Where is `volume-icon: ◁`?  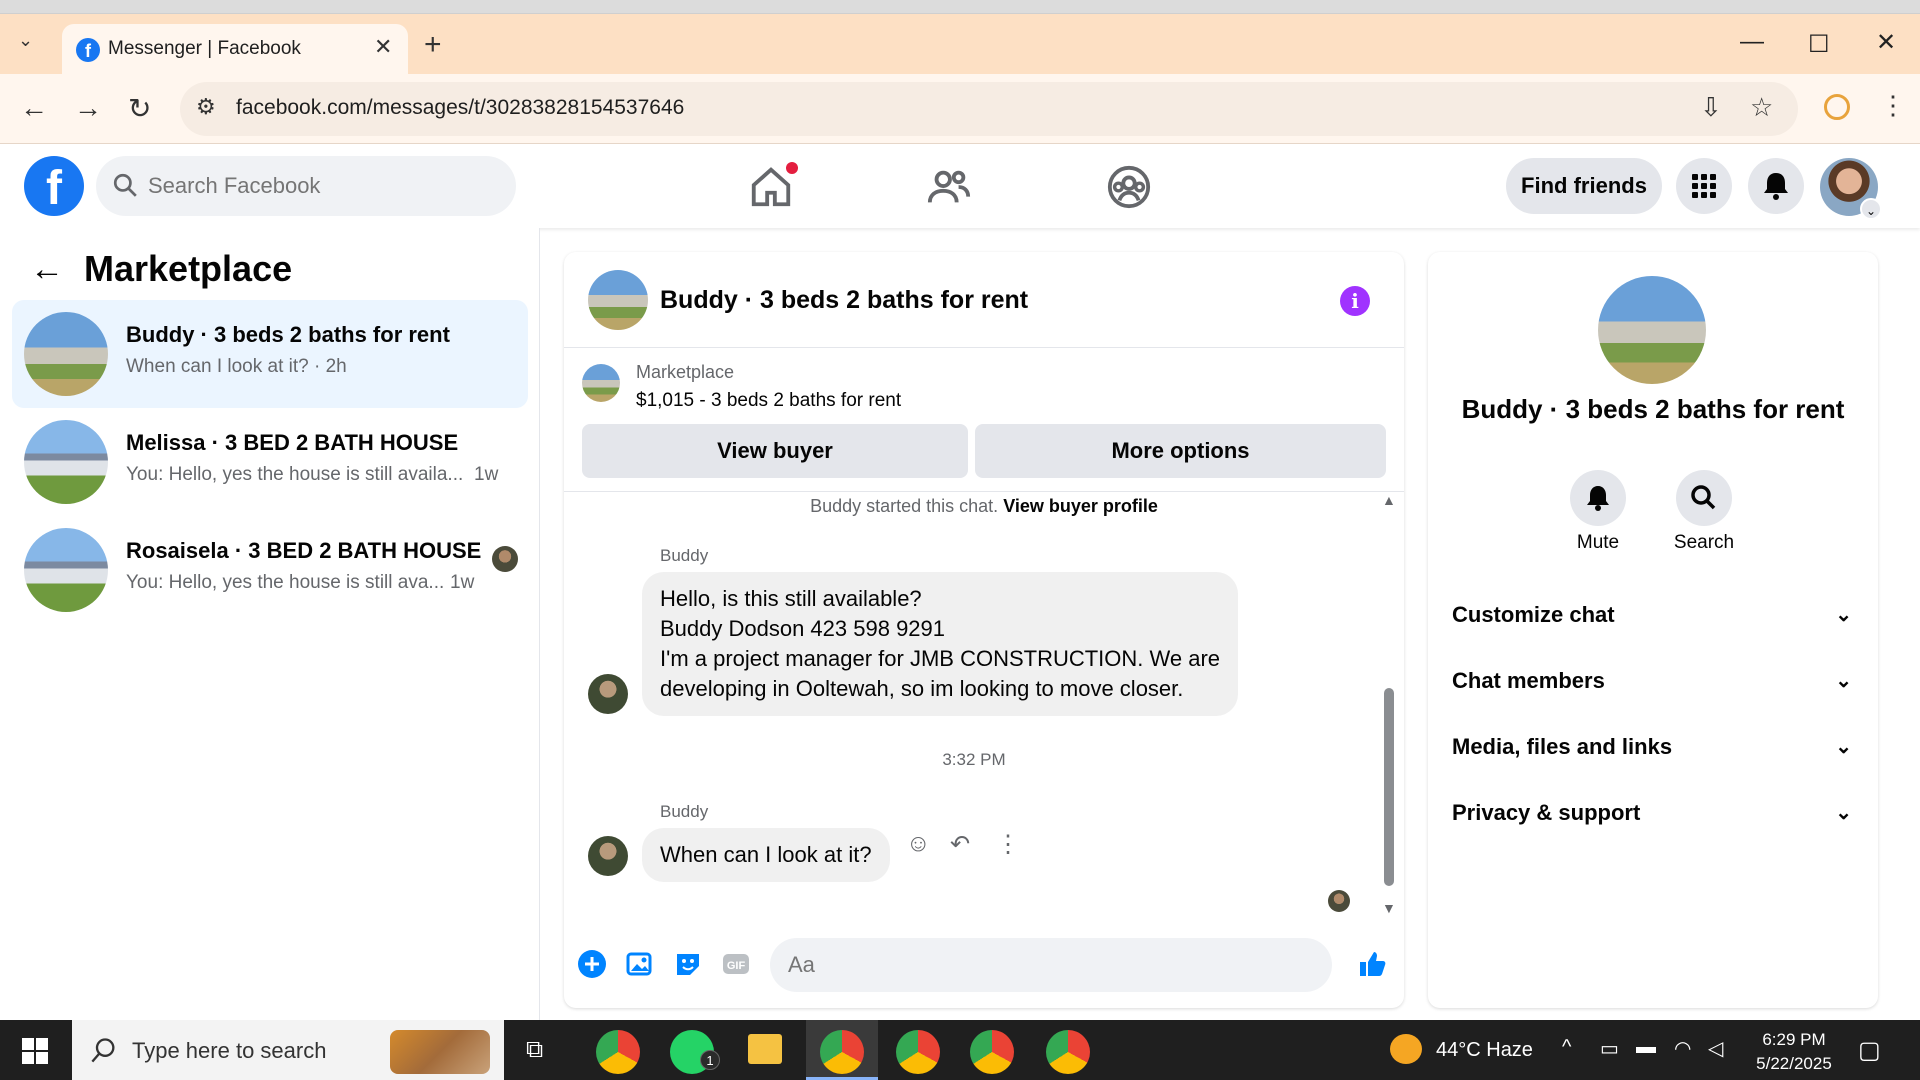
volume-icon: ◁ is located at coordinates (1715, 1048).